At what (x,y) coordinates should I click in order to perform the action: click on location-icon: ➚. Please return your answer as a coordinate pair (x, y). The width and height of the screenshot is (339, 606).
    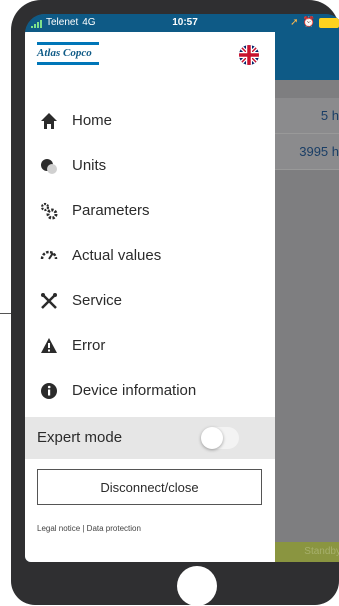
    Looking at the image, I should click on (294, 22).